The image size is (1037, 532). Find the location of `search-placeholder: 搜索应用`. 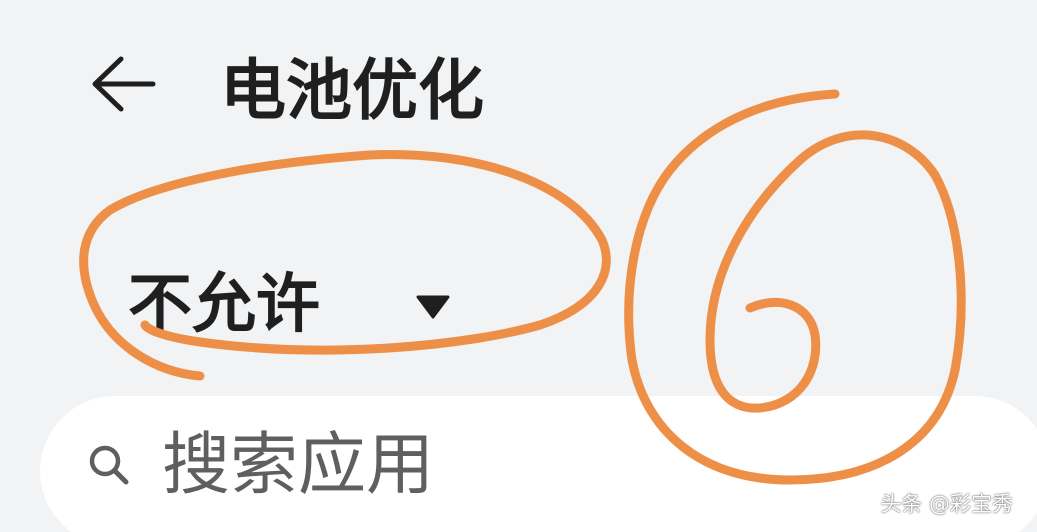

search-placeholder: 搜索应用 is located at coordinates (298, 465).